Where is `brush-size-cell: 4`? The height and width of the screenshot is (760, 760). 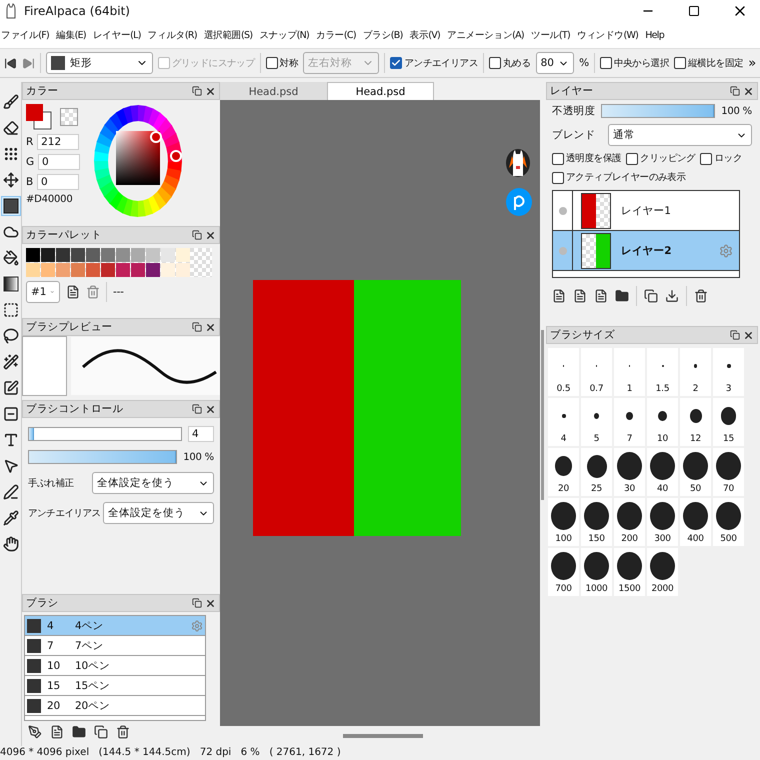 brush-size-cell: 4 is located at coordinates (563, 422).